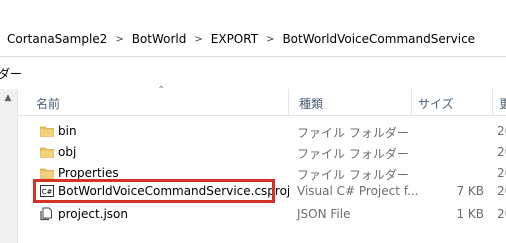 The height and width of the screenshot is (243, 506). What do you see at coordinates (436, 103) in the screenshot?
I see `column-header-size: サイズ` at bounding box center [436, 103].